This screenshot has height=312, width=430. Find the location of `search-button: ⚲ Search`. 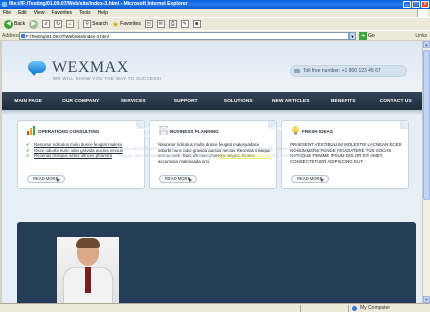

search-button: ⚲ Search is located at coordinates (95, 24).